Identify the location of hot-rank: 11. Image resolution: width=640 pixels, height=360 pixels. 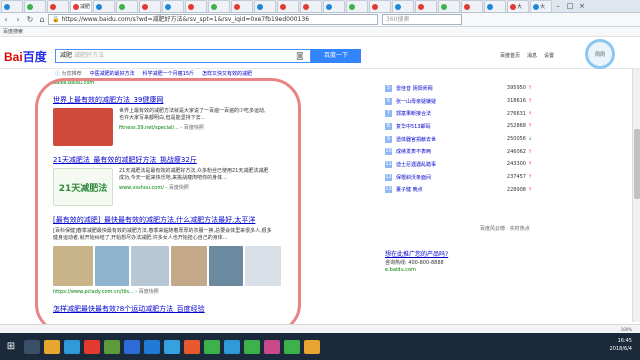
(388, 164).